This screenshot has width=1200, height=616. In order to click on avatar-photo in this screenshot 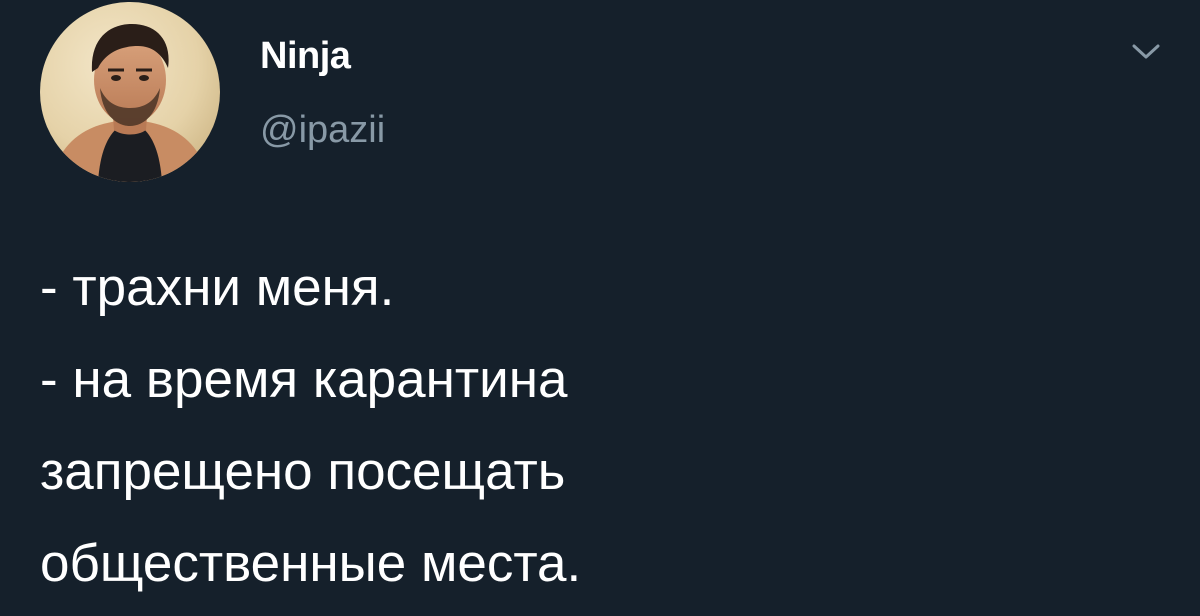, I will do `click(130, 92)`.